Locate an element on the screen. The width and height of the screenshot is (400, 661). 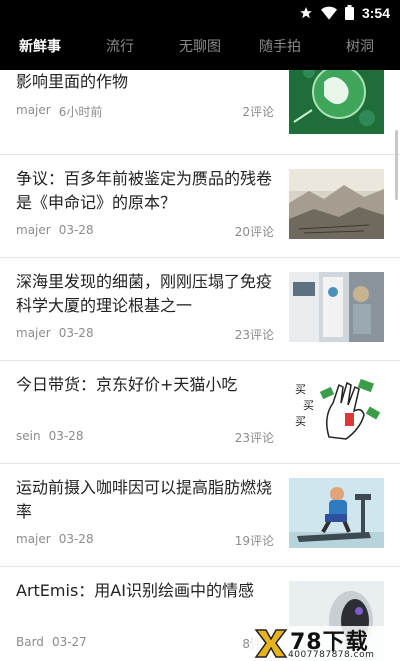
treadmill-runner-image is located at coordinates (336, 513).